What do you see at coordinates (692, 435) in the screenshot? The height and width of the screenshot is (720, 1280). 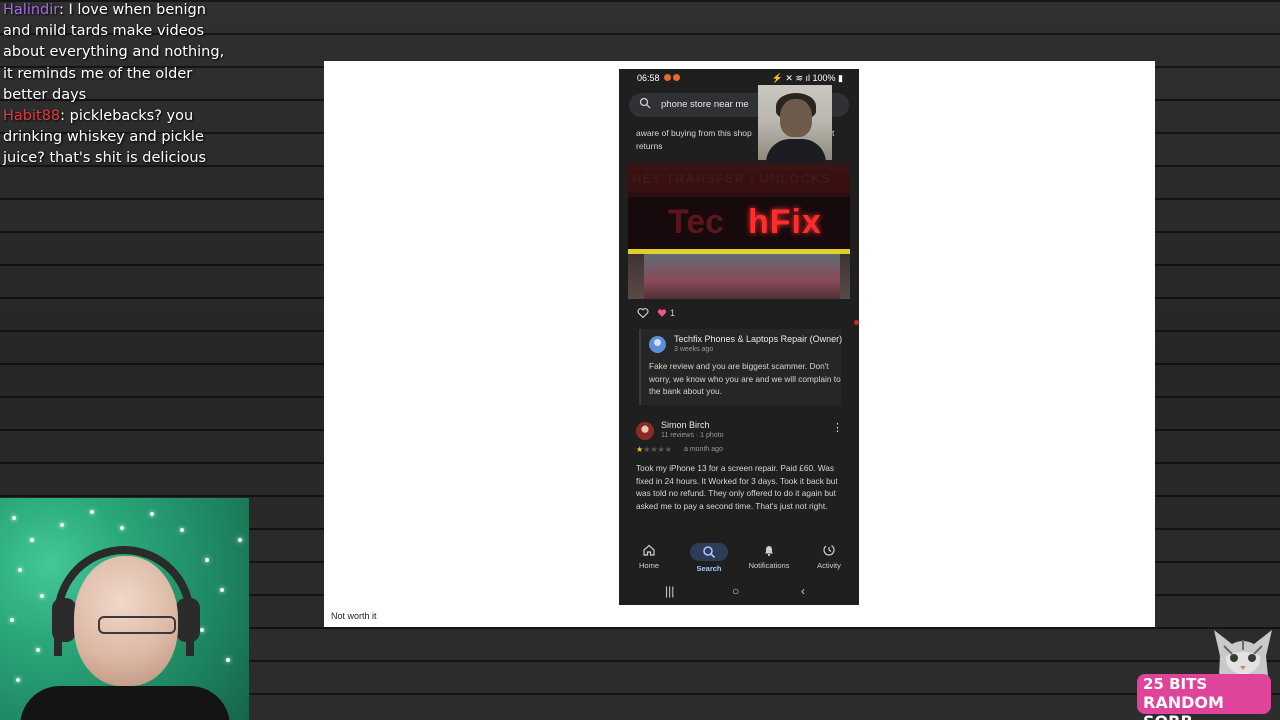 I see `reviewer-meta: 11 reviews · 1 photo` at bounding box center [692, 435].